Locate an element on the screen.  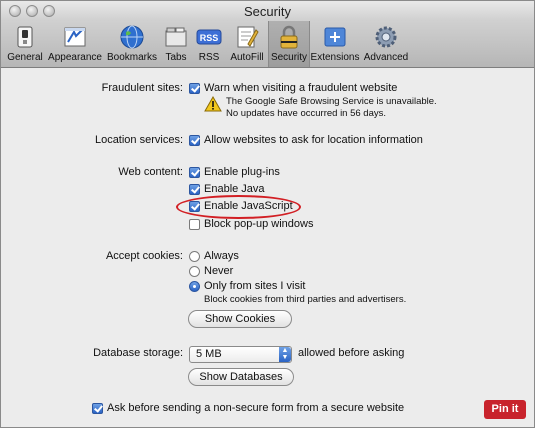
toolbar-appearance: Appearance is located at coordinates (75, 44).